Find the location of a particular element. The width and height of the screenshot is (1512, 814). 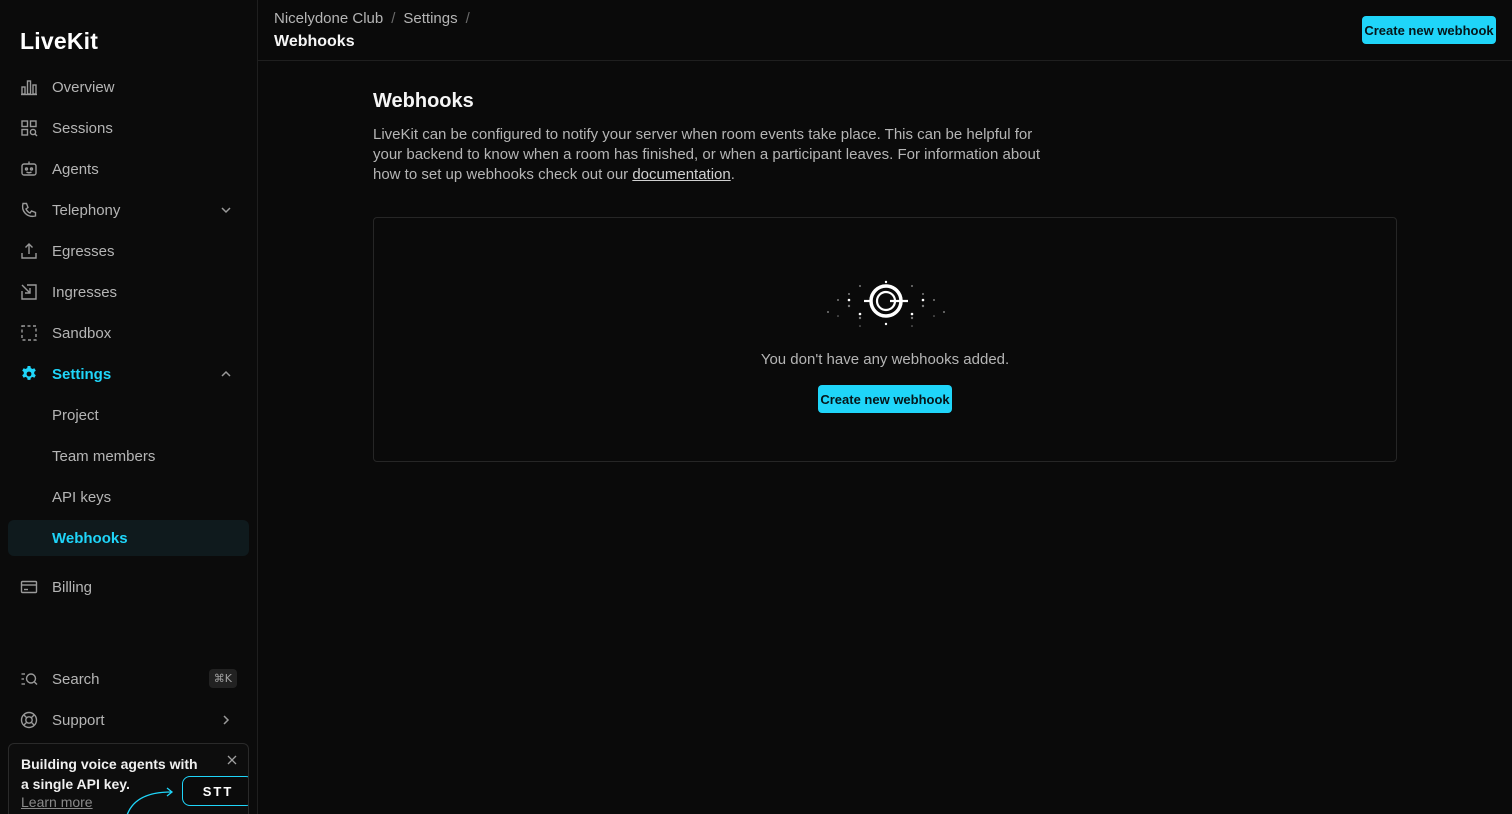

gear-icon is located at coordinates (29, 374).